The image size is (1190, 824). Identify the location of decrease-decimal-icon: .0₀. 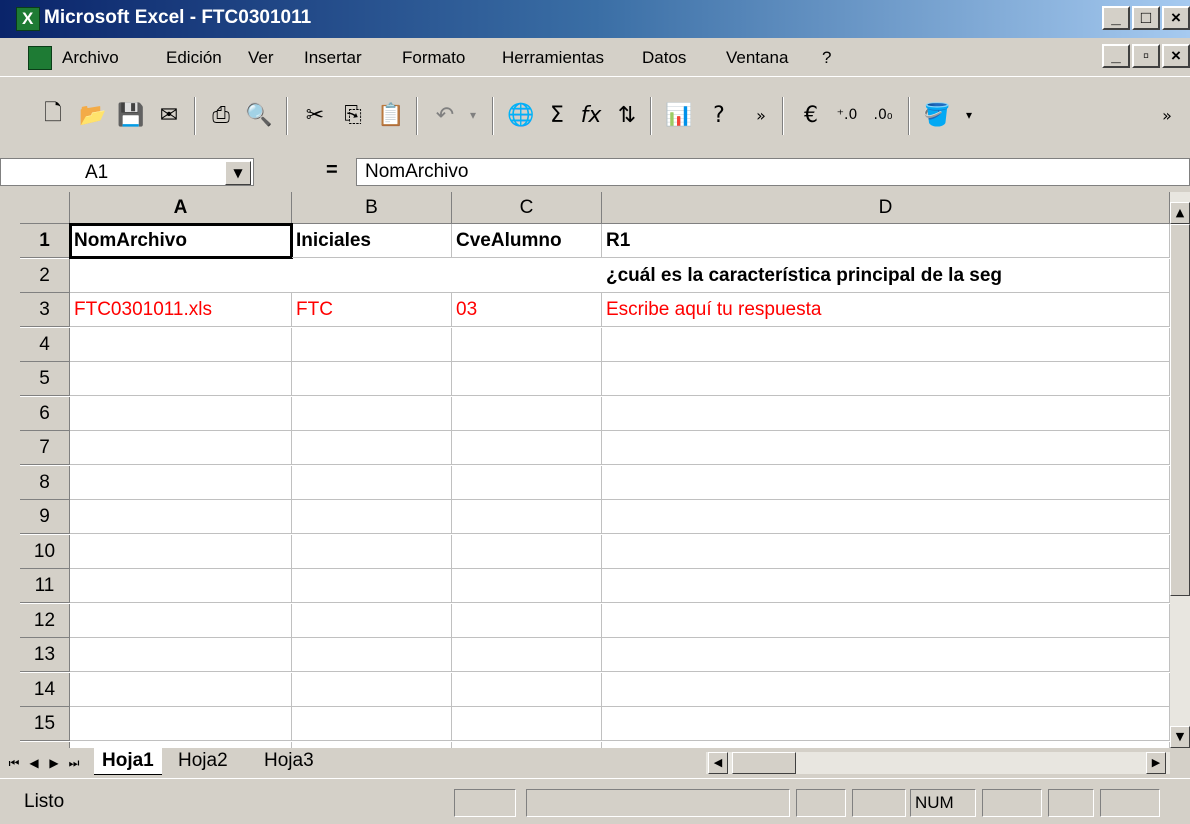
(883, 115).